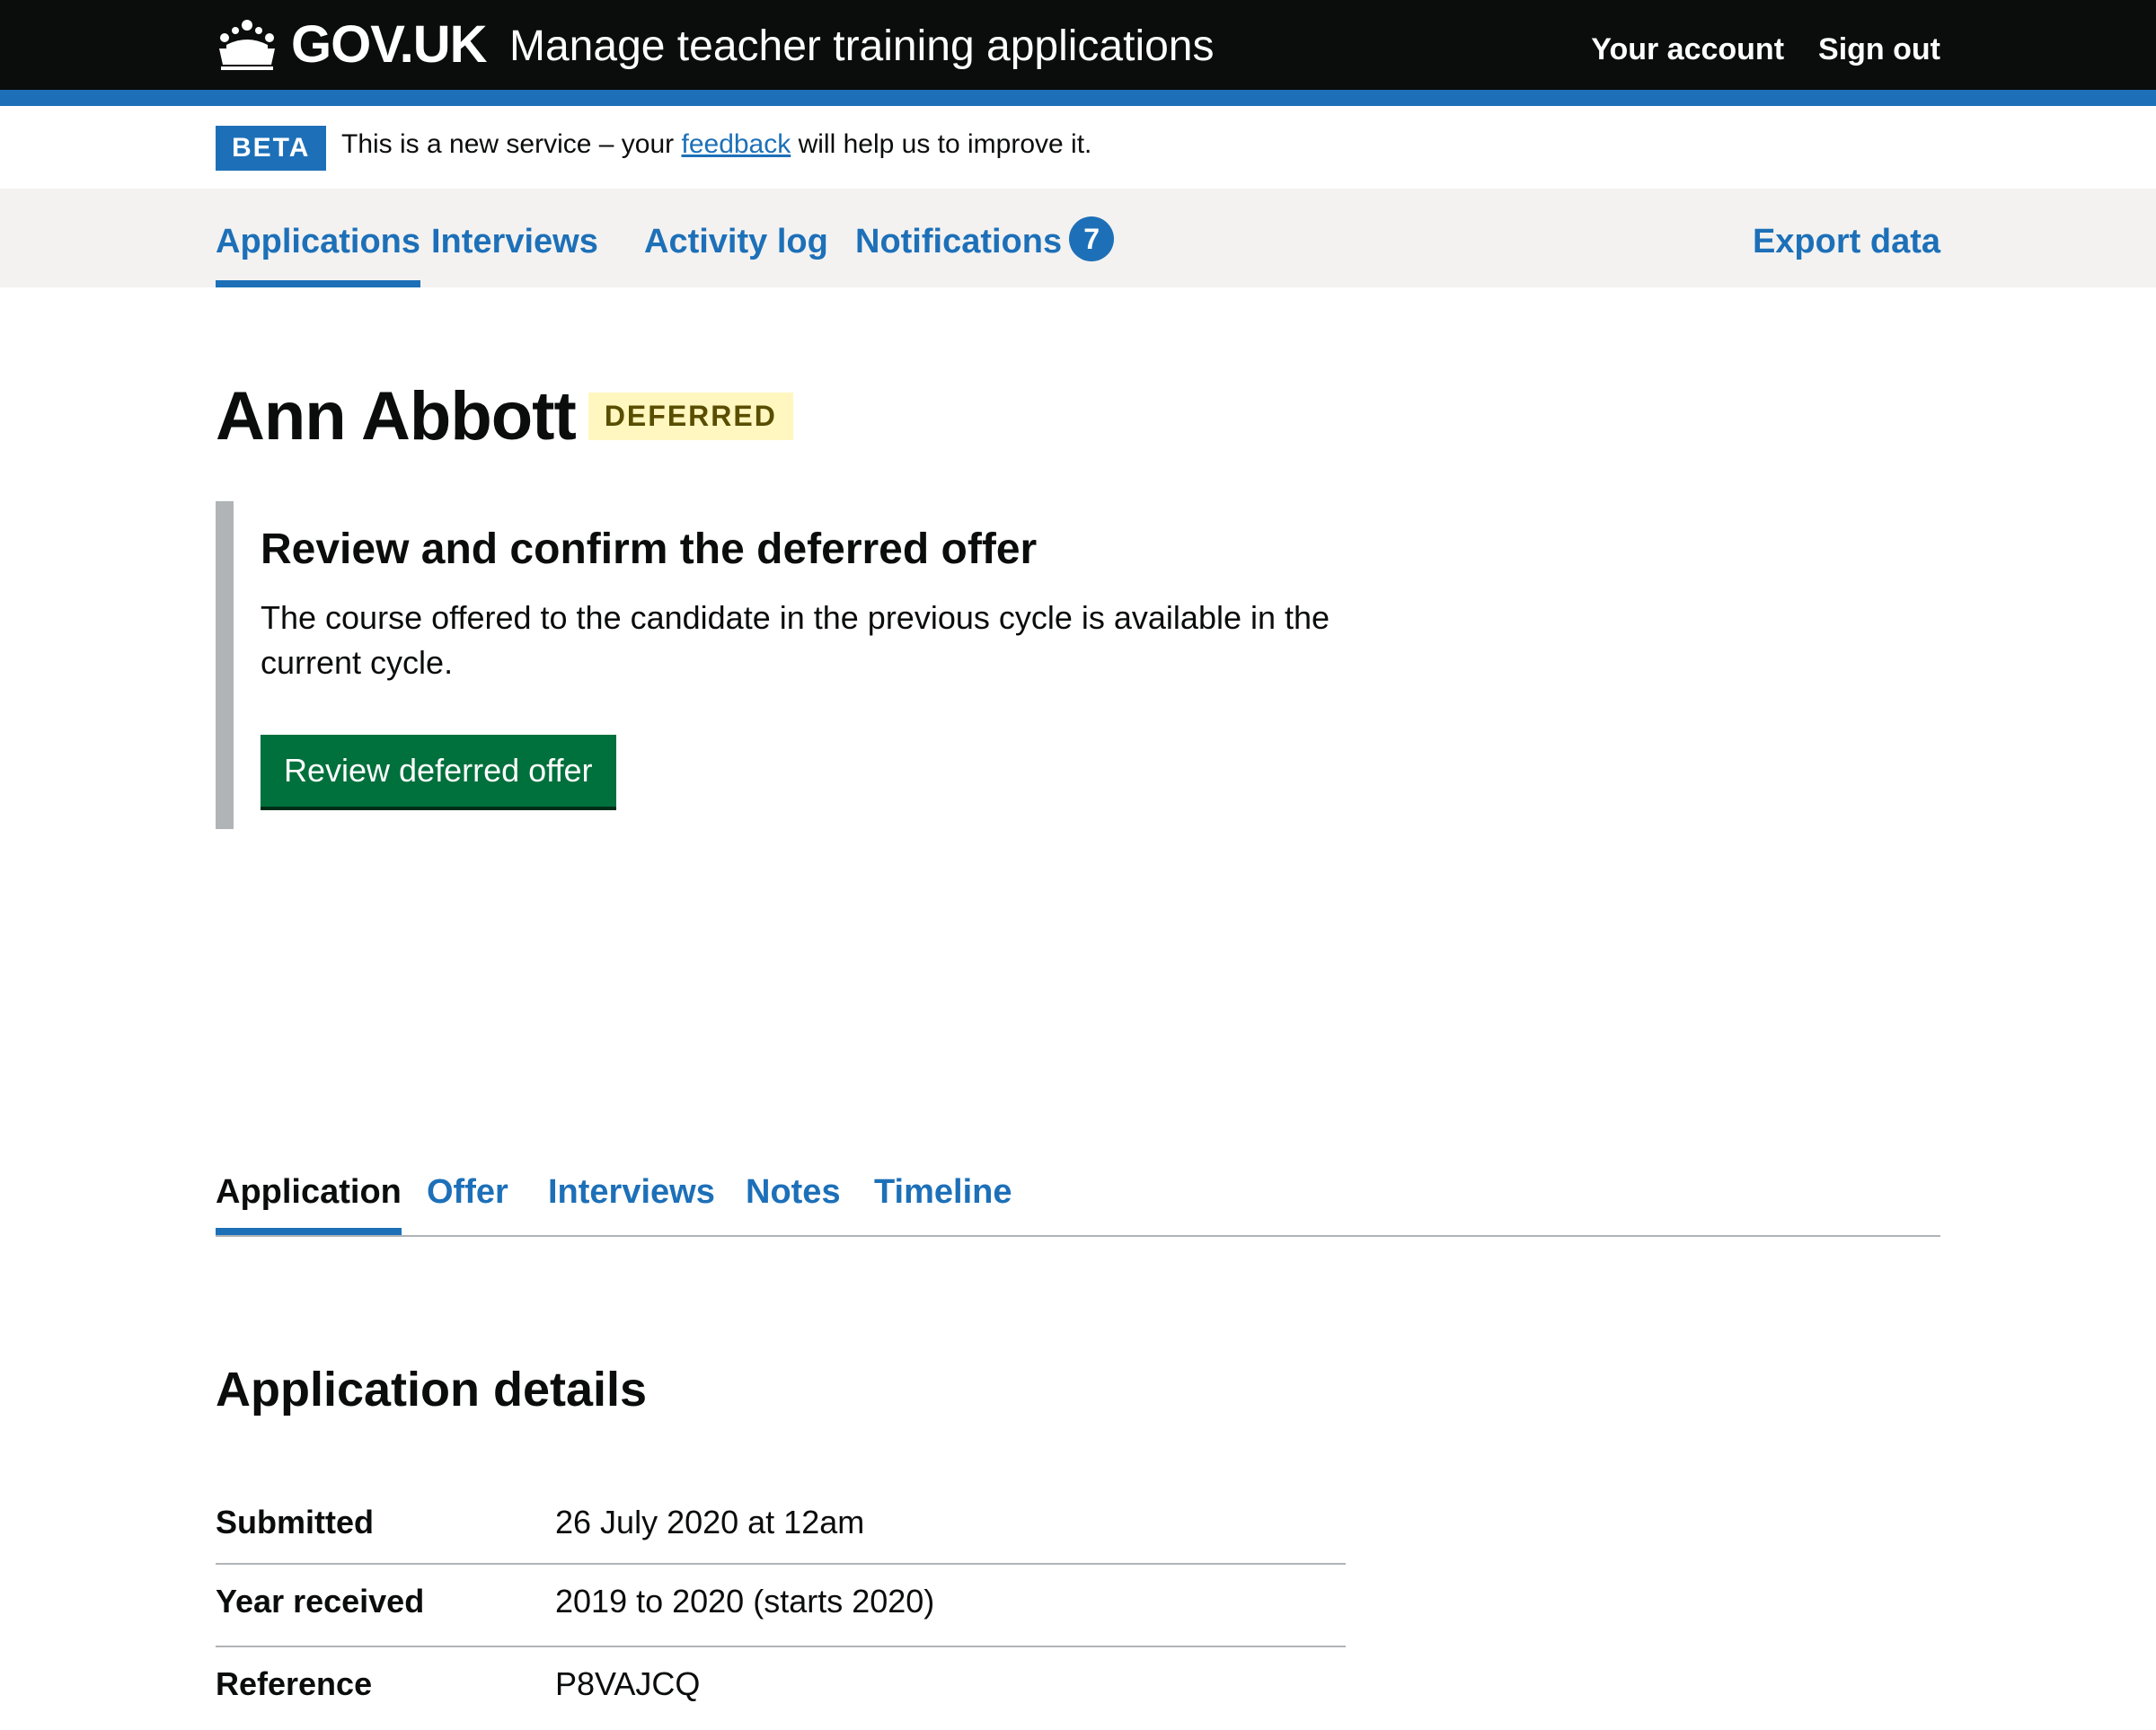 Image resolution: width=2156 pixels, height=1730 pixels. I want to click on feedback-link: feedback, so click(736, 144).